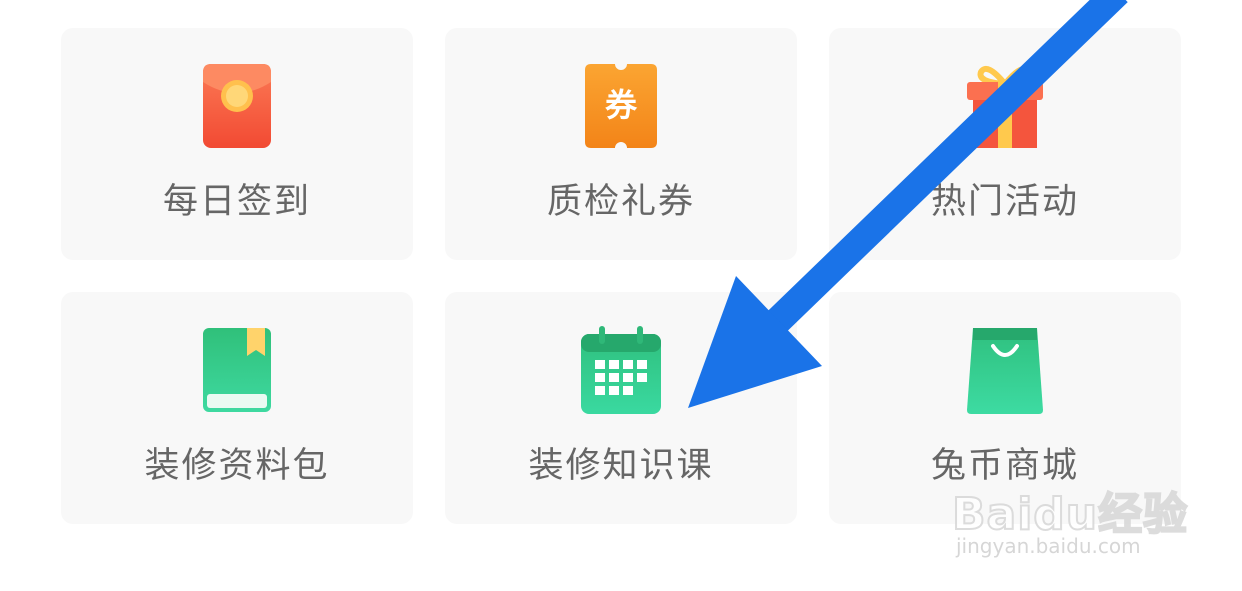 The width and height of the screenshot is (1242, 591). I want to click on tile-hot-events: 热门活动, so click(1005, 144).